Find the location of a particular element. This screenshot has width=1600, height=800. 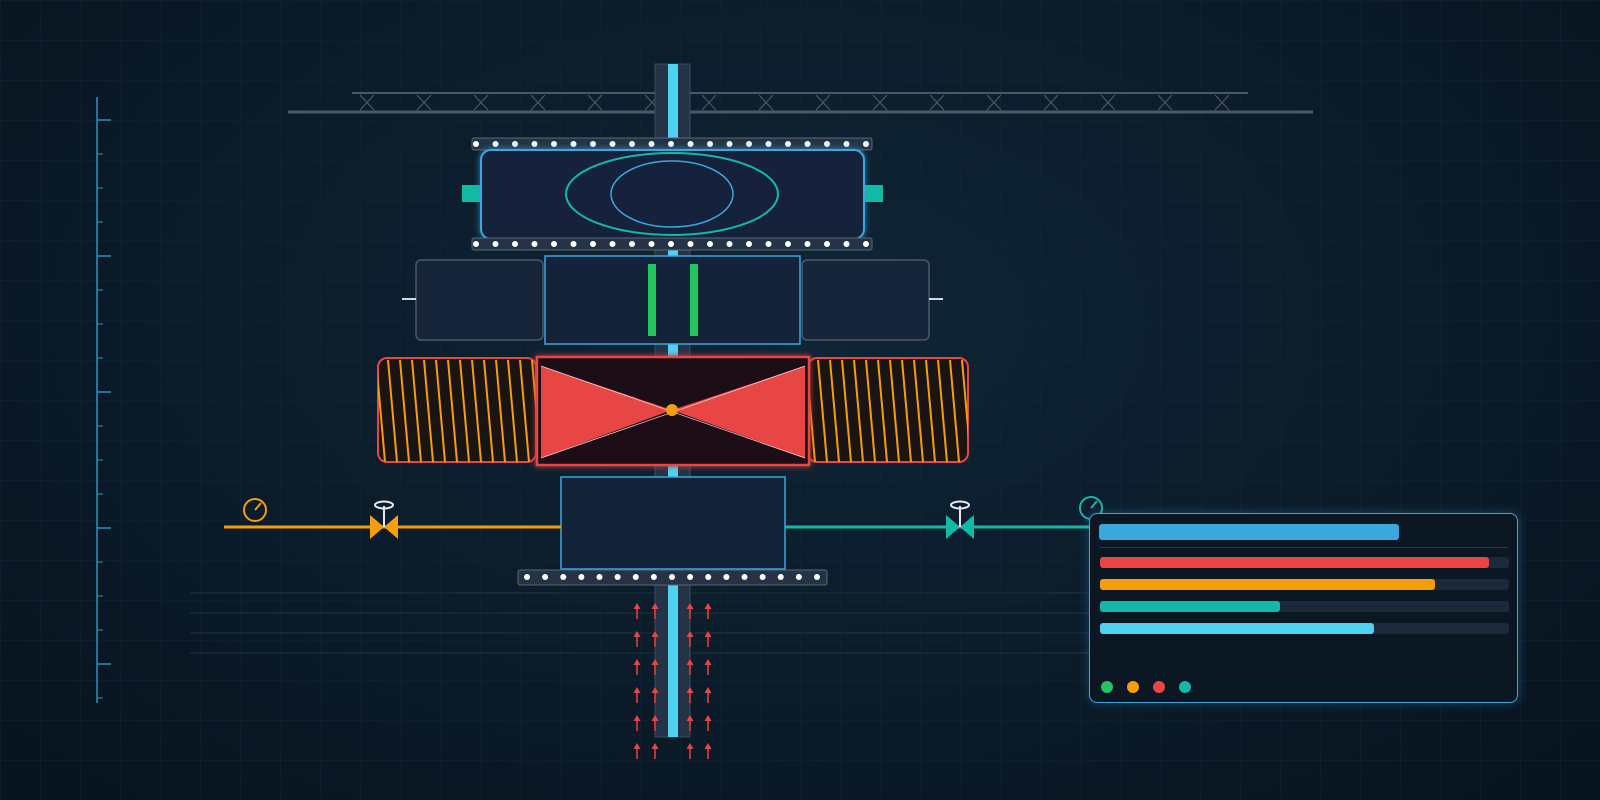

teal-gauge-track is located at coordinates (1304, 606).